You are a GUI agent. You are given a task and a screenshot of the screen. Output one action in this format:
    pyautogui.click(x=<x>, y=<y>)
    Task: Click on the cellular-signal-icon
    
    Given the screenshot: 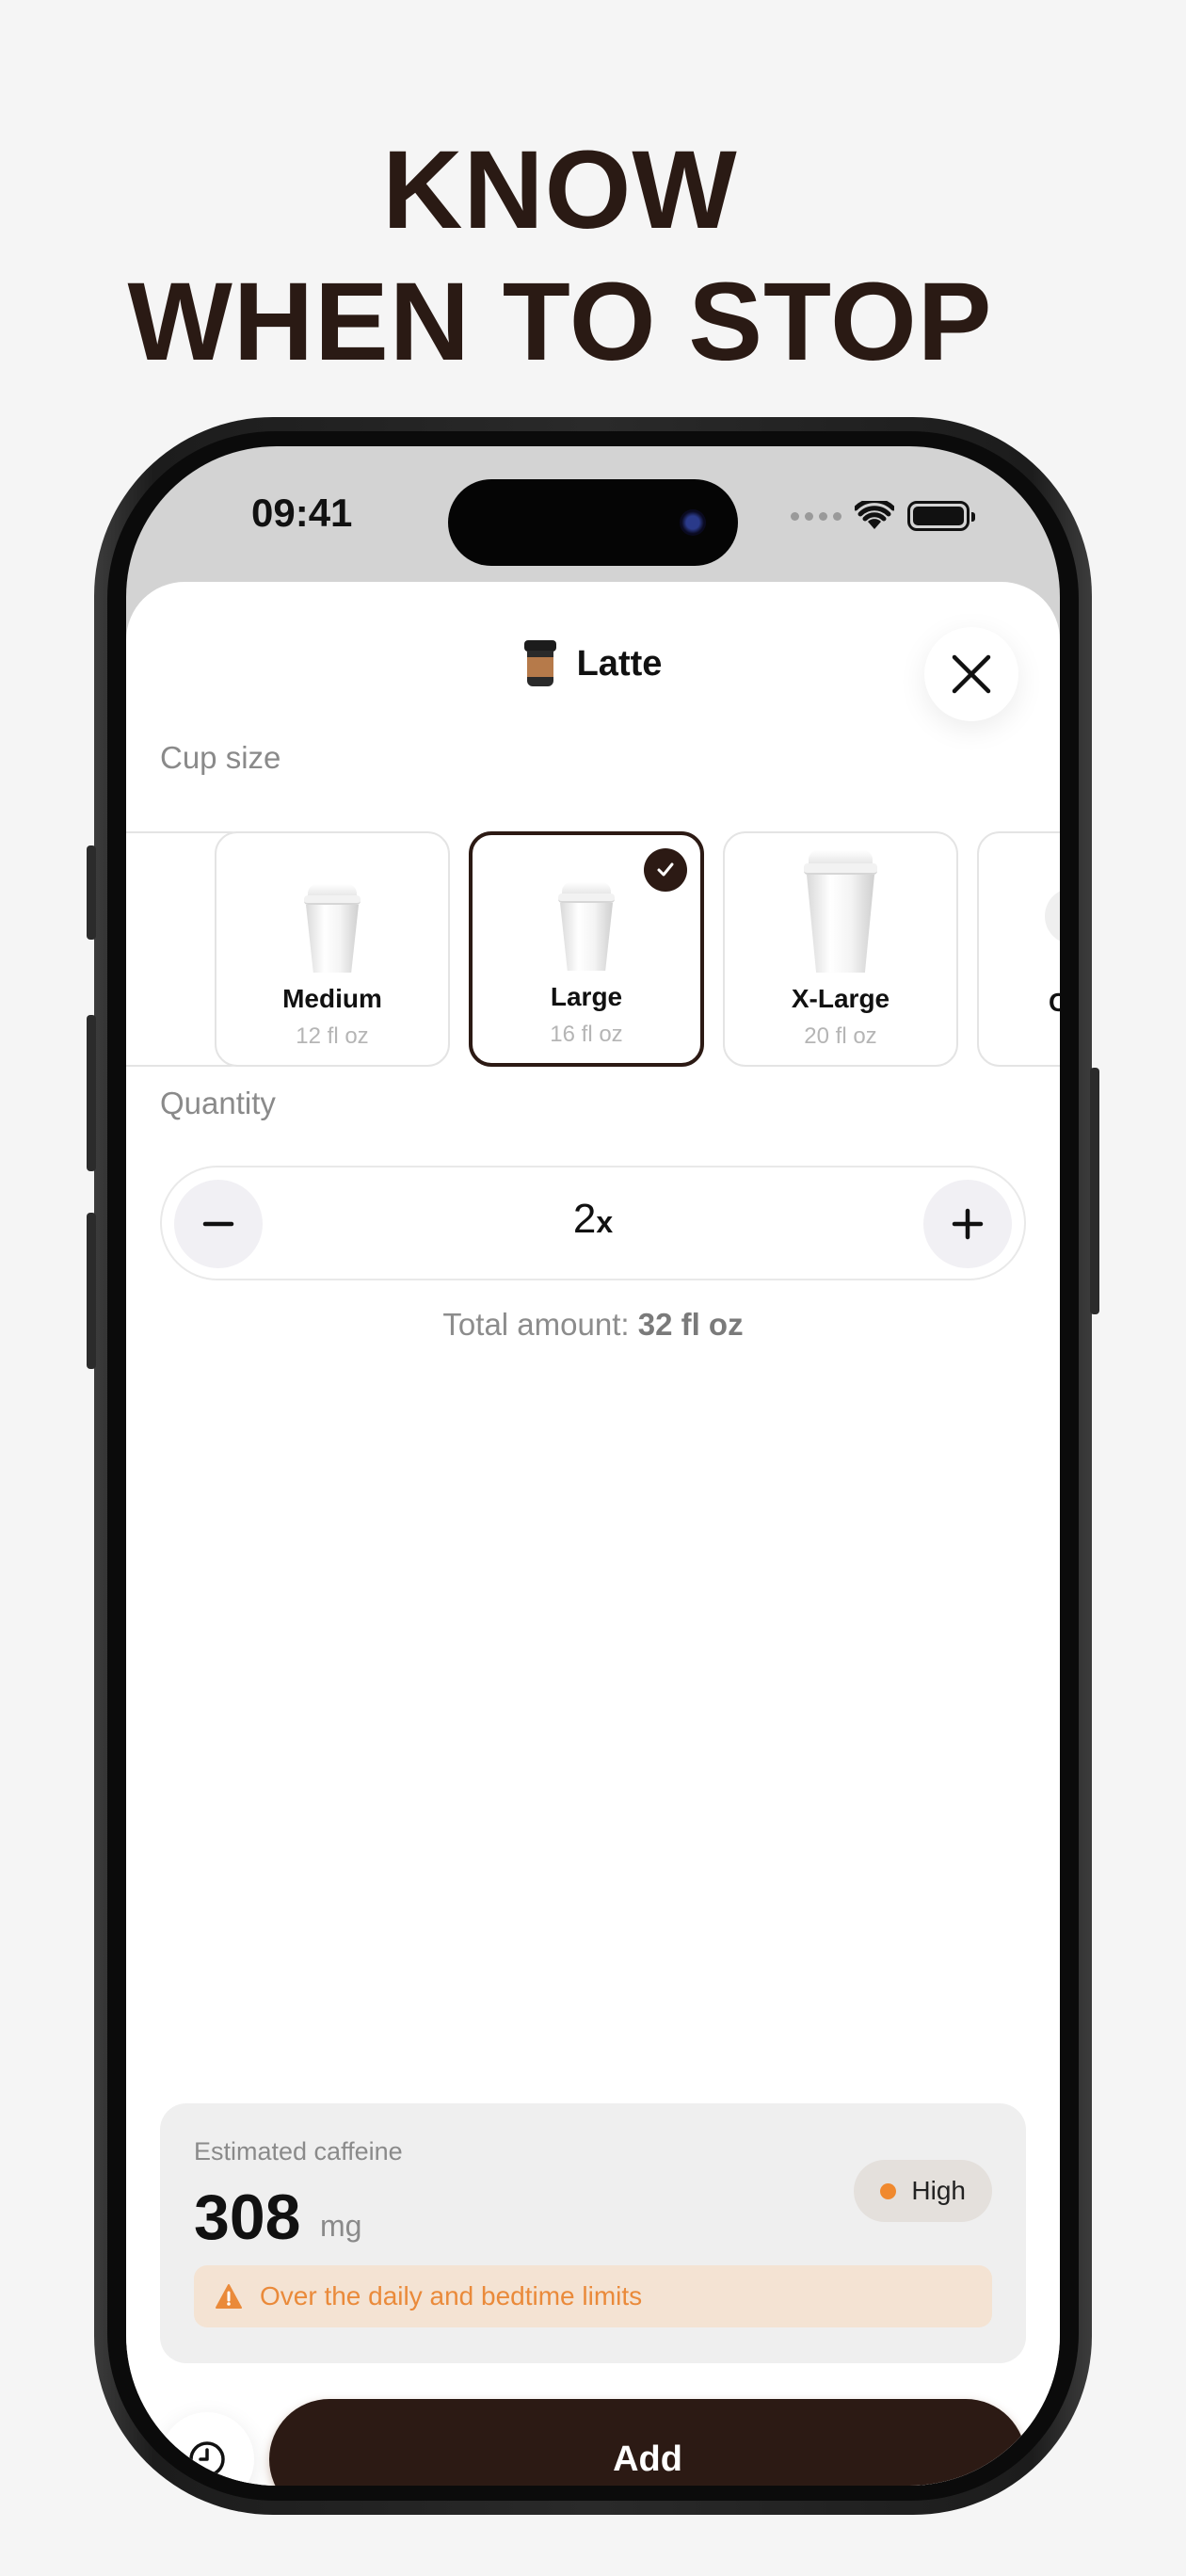 What is the action you would take?
    pyautogui.click(x=816, y=516)
    